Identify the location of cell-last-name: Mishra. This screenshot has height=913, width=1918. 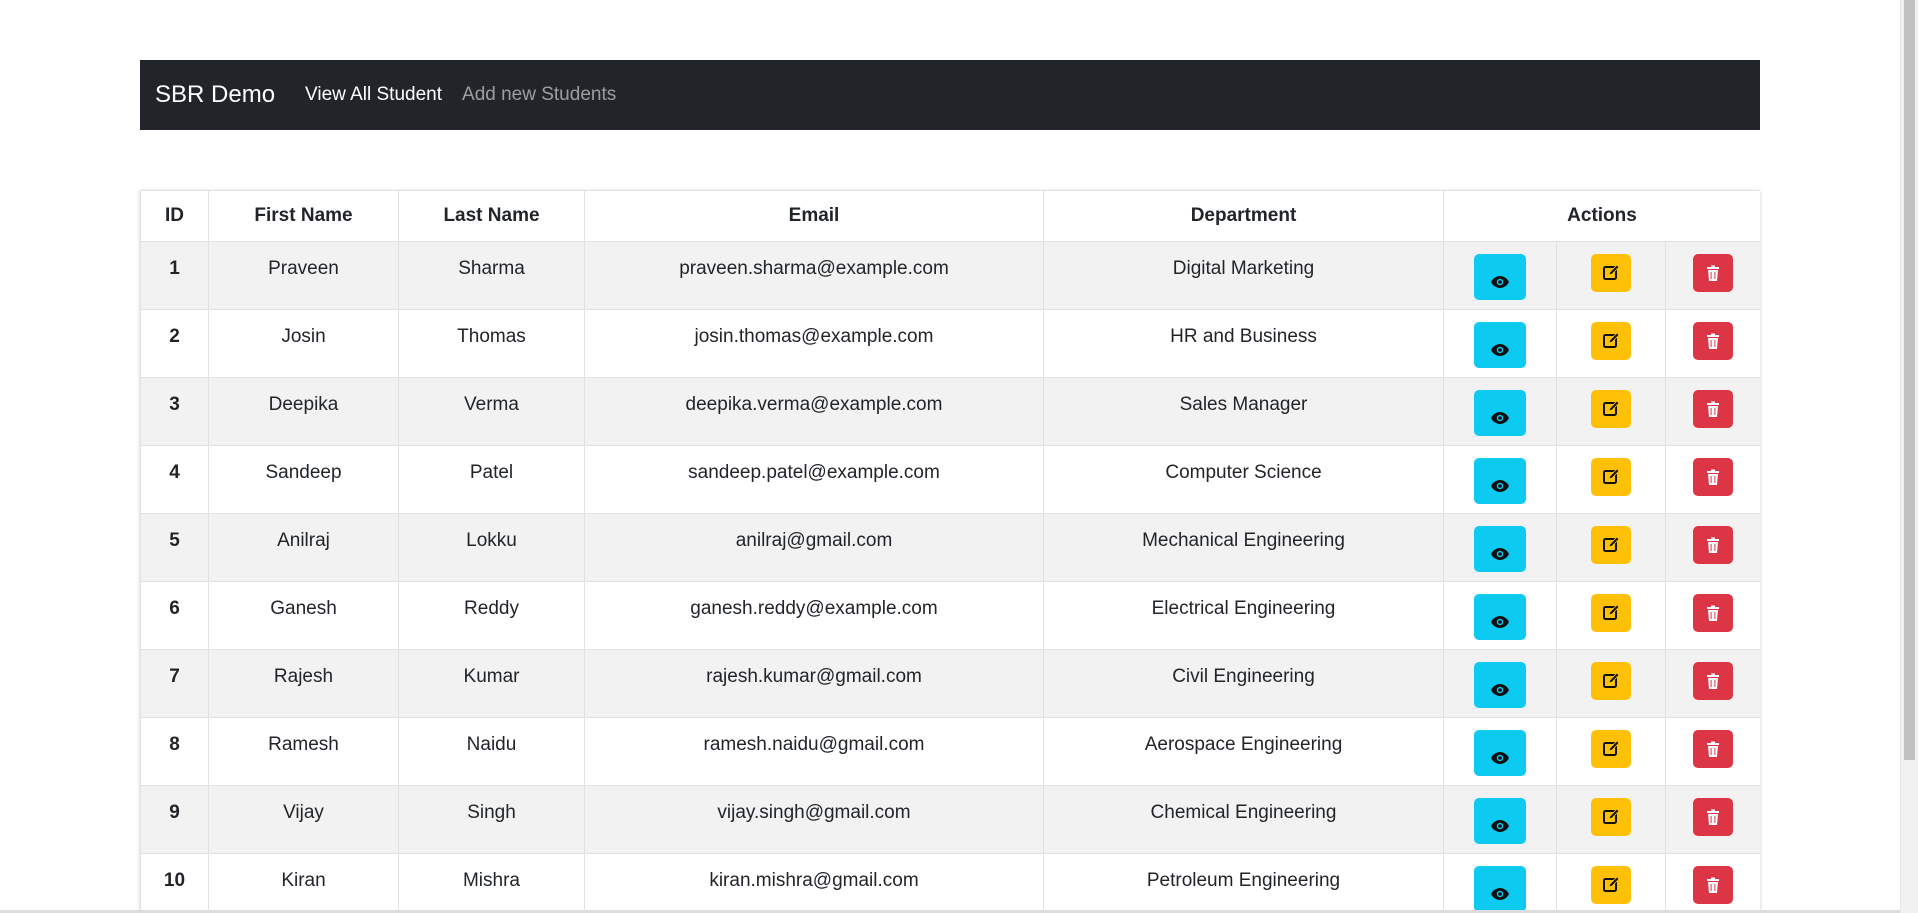
(491, 883).